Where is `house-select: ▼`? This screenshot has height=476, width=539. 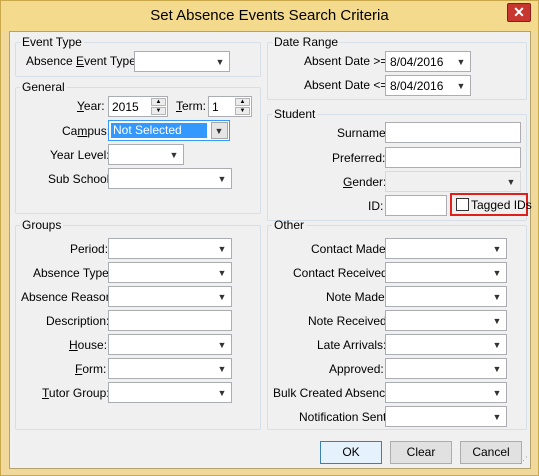
house-select: ▼ is located at coordinates (170, 344).